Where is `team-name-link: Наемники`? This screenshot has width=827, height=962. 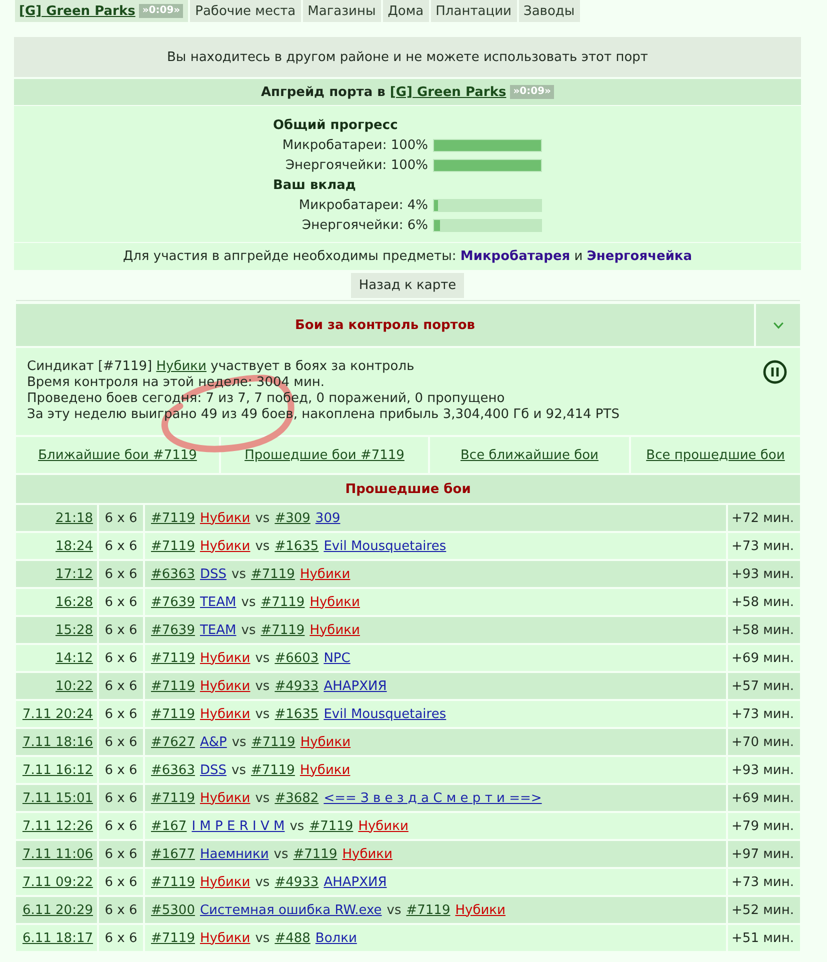
team-name-link: Наемники is located at coordinates (234, 854).